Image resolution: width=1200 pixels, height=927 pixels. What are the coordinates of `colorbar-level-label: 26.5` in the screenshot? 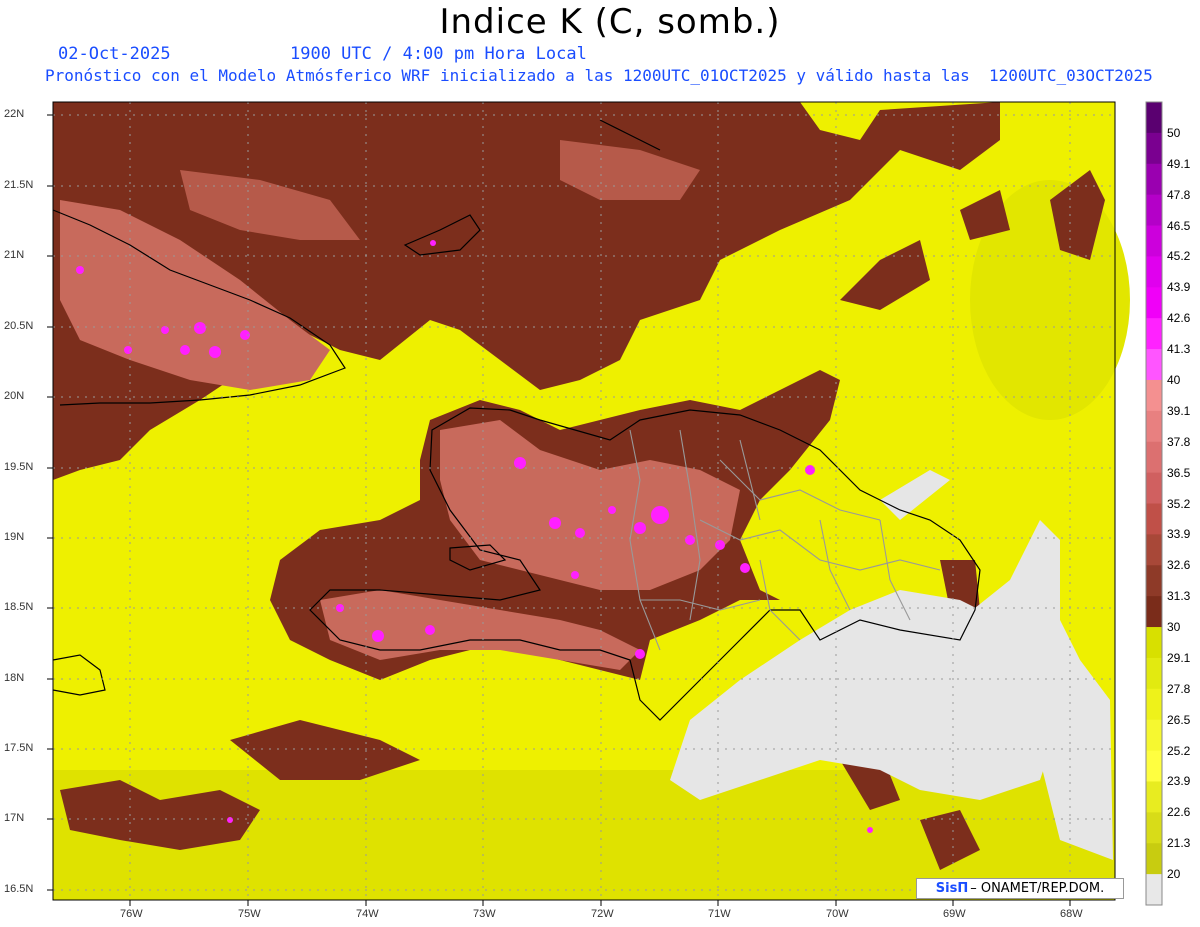 It's located at (1179, 719).